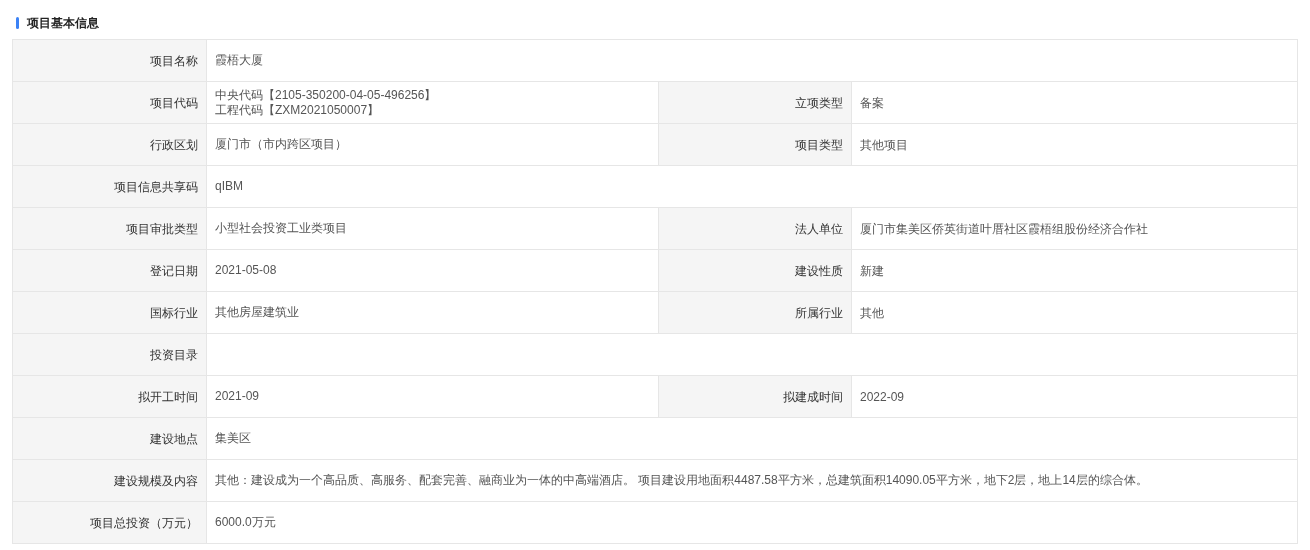  I want to click on field-label: 拟建成时间, so click(813, 397).